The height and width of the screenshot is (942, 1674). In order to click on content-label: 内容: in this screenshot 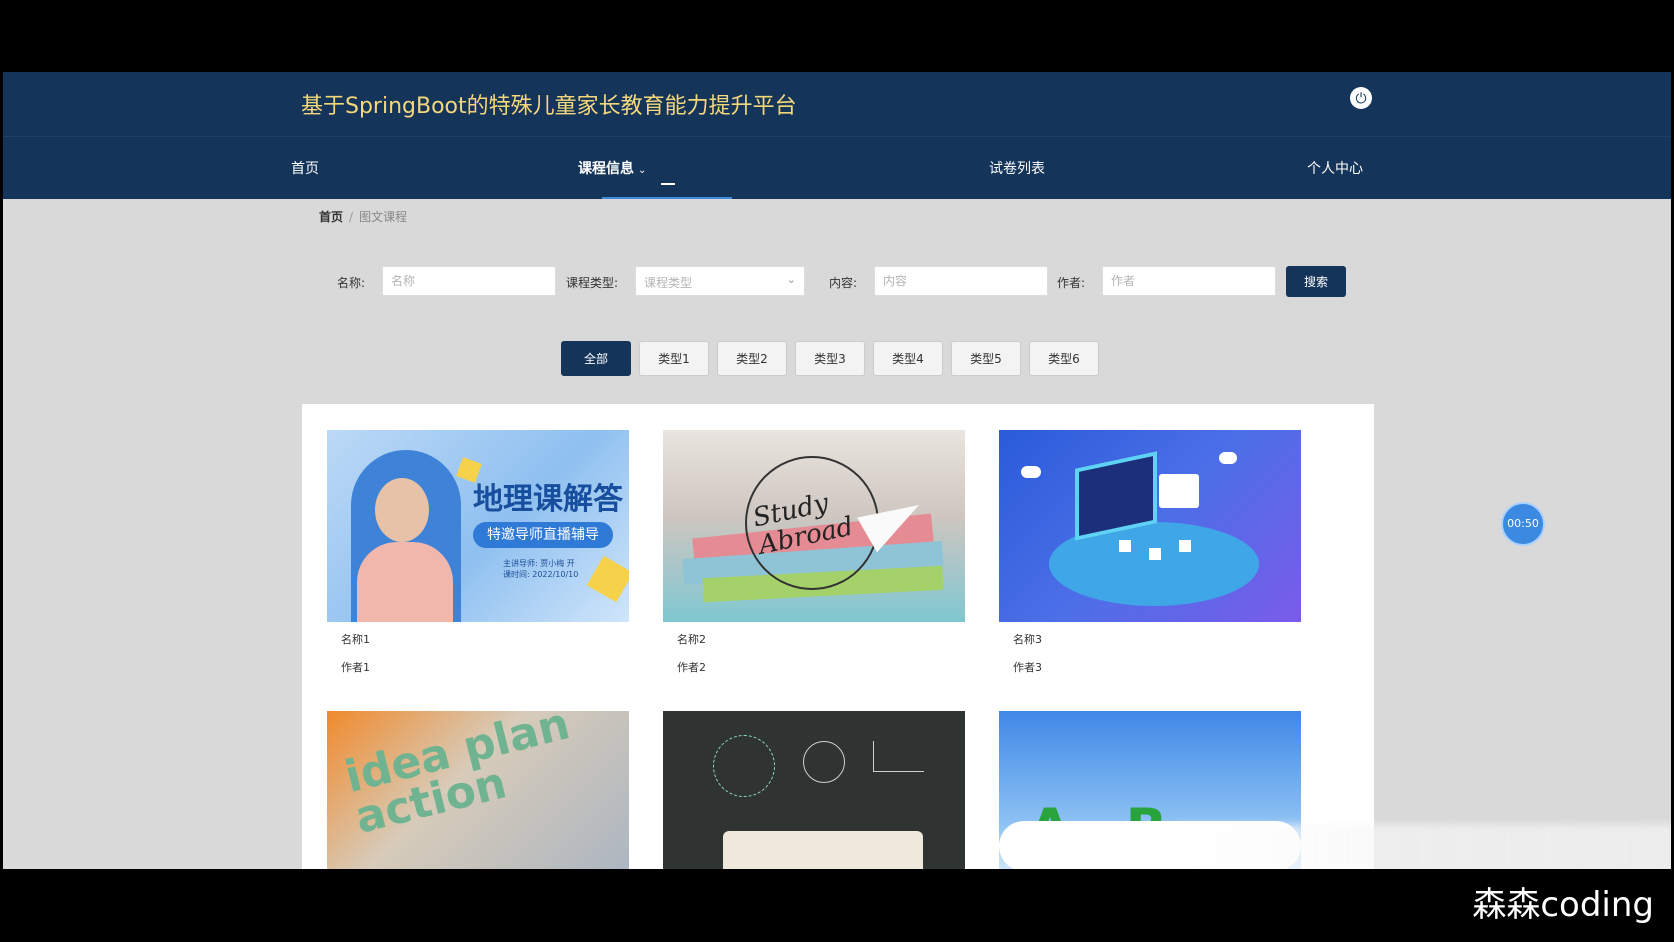, I will do `click(843, 283)`.